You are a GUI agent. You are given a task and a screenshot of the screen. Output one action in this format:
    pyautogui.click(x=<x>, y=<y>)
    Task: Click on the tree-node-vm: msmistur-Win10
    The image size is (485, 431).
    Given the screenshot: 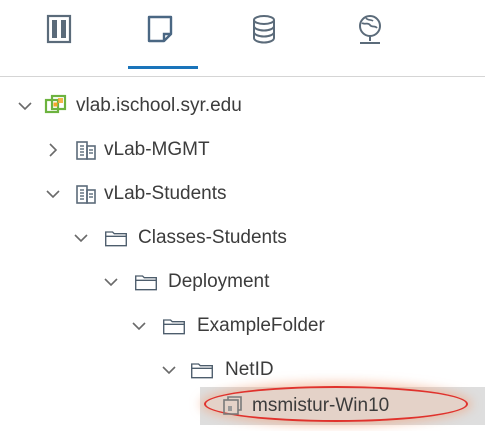 What is the action you would take?
    pyautogui.click(x=242, y=406)
    